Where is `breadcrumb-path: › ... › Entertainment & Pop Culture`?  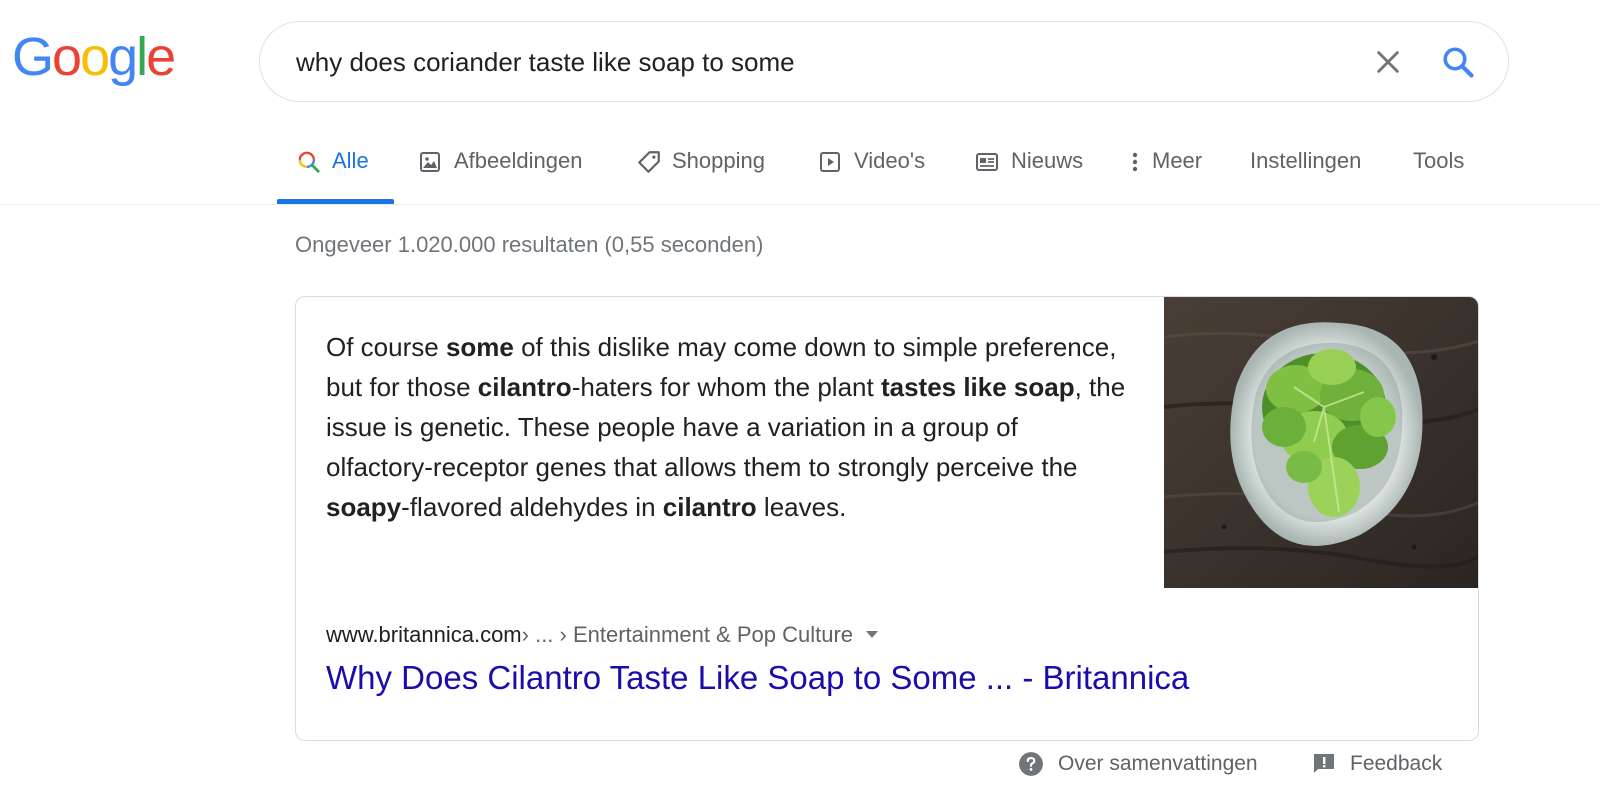
breadcrumb-path: › ... › Entertainment & Pop Culture is located at coordinates (687, 634).